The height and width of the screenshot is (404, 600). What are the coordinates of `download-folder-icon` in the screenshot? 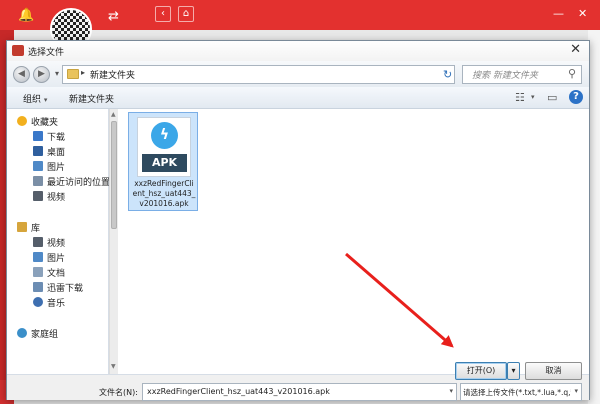 It's located at (38, 136).